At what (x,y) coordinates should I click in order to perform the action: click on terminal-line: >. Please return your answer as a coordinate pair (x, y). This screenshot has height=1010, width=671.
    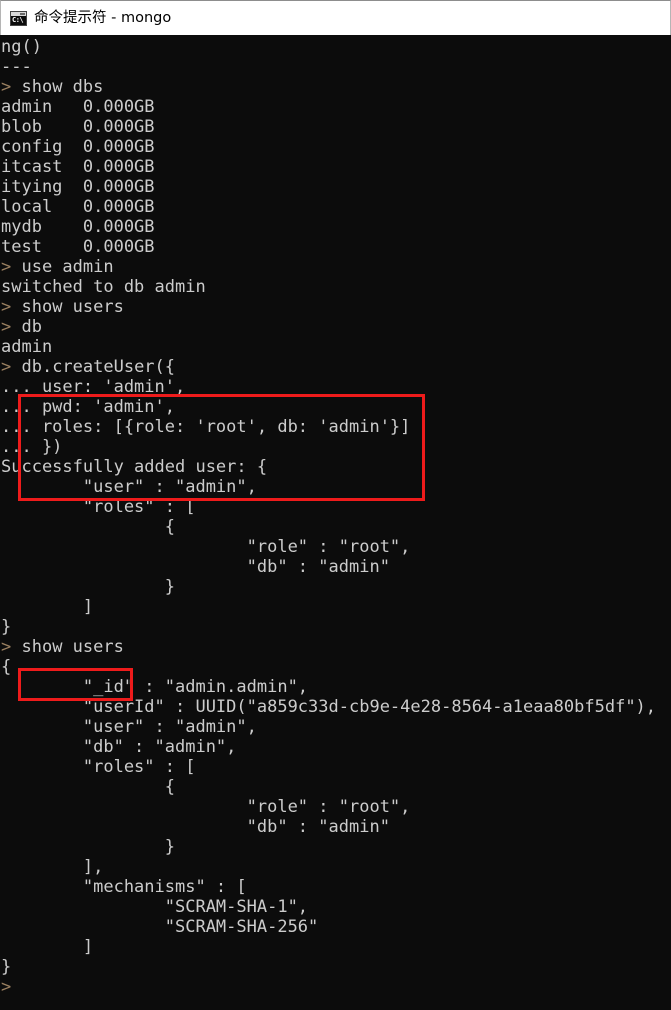
    Looking at the image, I should click on (336, 987).